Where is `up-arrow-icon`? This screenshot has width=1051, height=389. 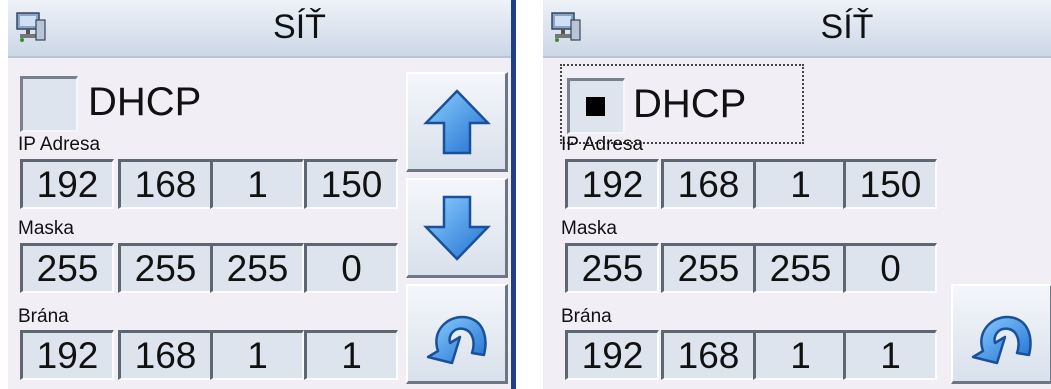 up-arrow-icon is located at coordinates (456, 121).